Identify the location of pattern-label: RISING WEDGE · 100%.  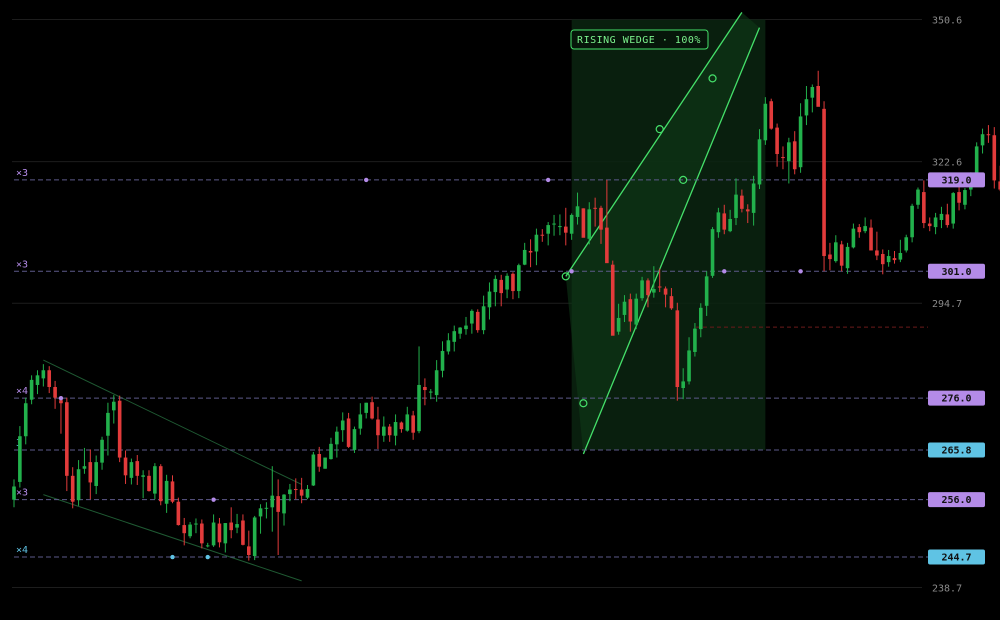
(639, 39).